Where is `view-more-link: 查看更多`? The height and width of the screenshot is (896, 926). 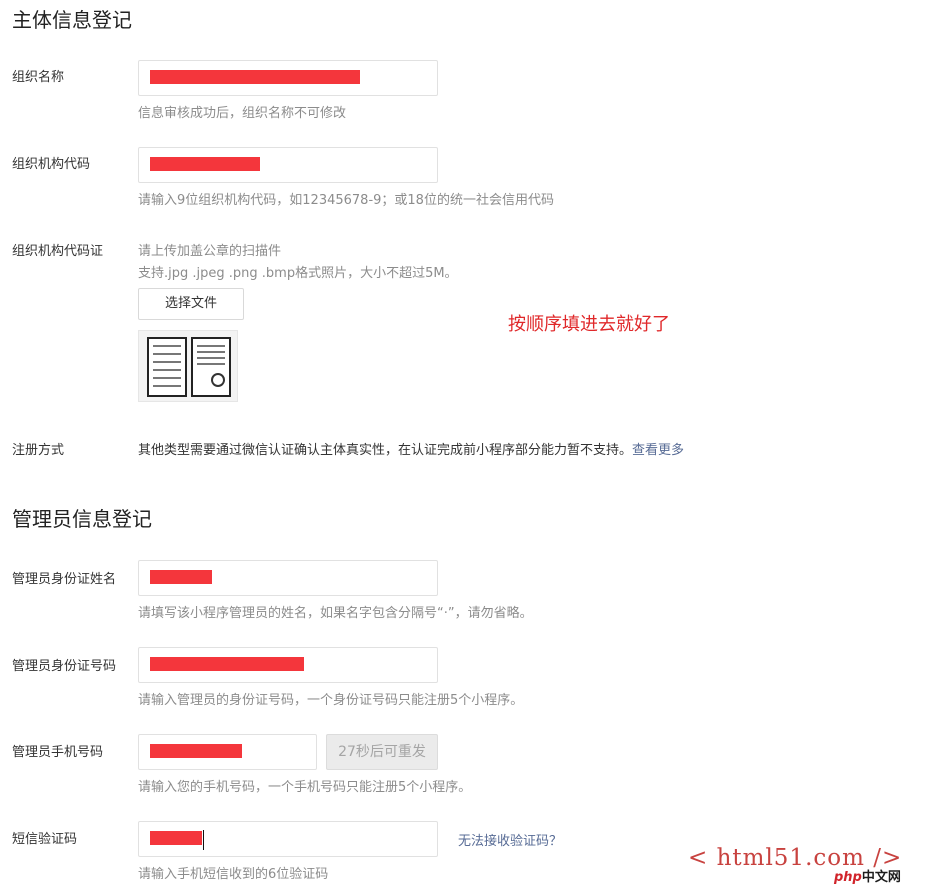 view-more-link: 查看更多 is located at coordinates (658, 450).